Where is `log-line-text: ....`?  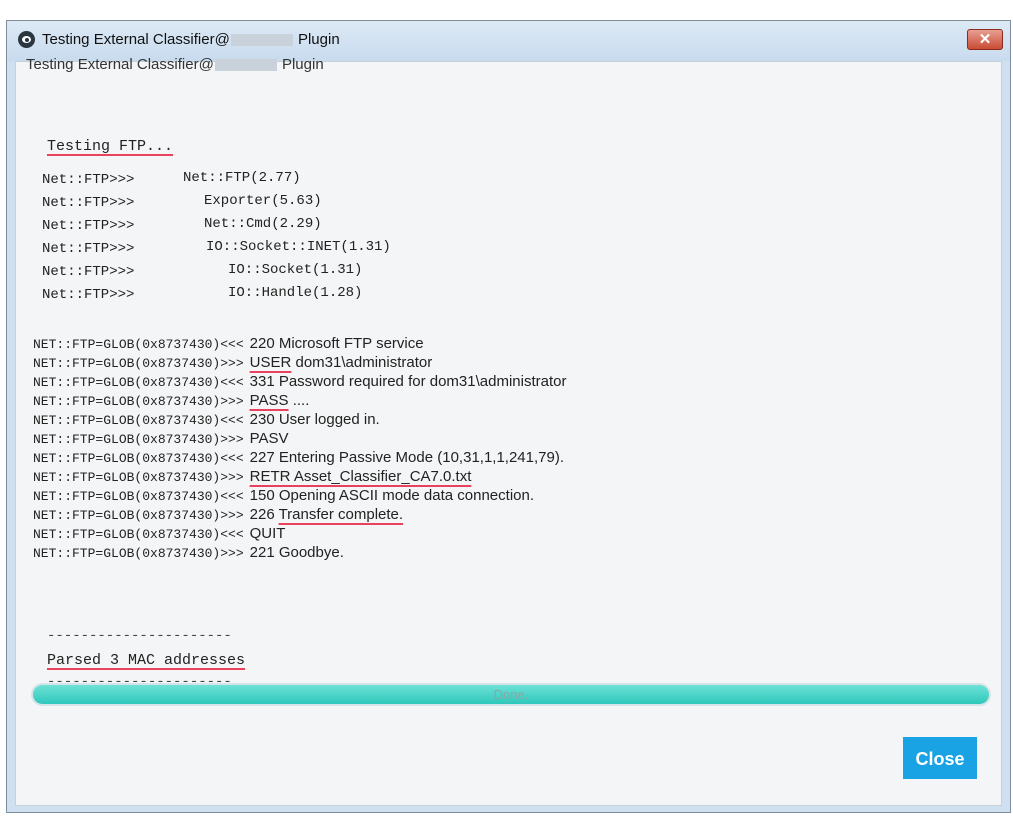
log-line-text: .... is located at coordinates (299, 400).